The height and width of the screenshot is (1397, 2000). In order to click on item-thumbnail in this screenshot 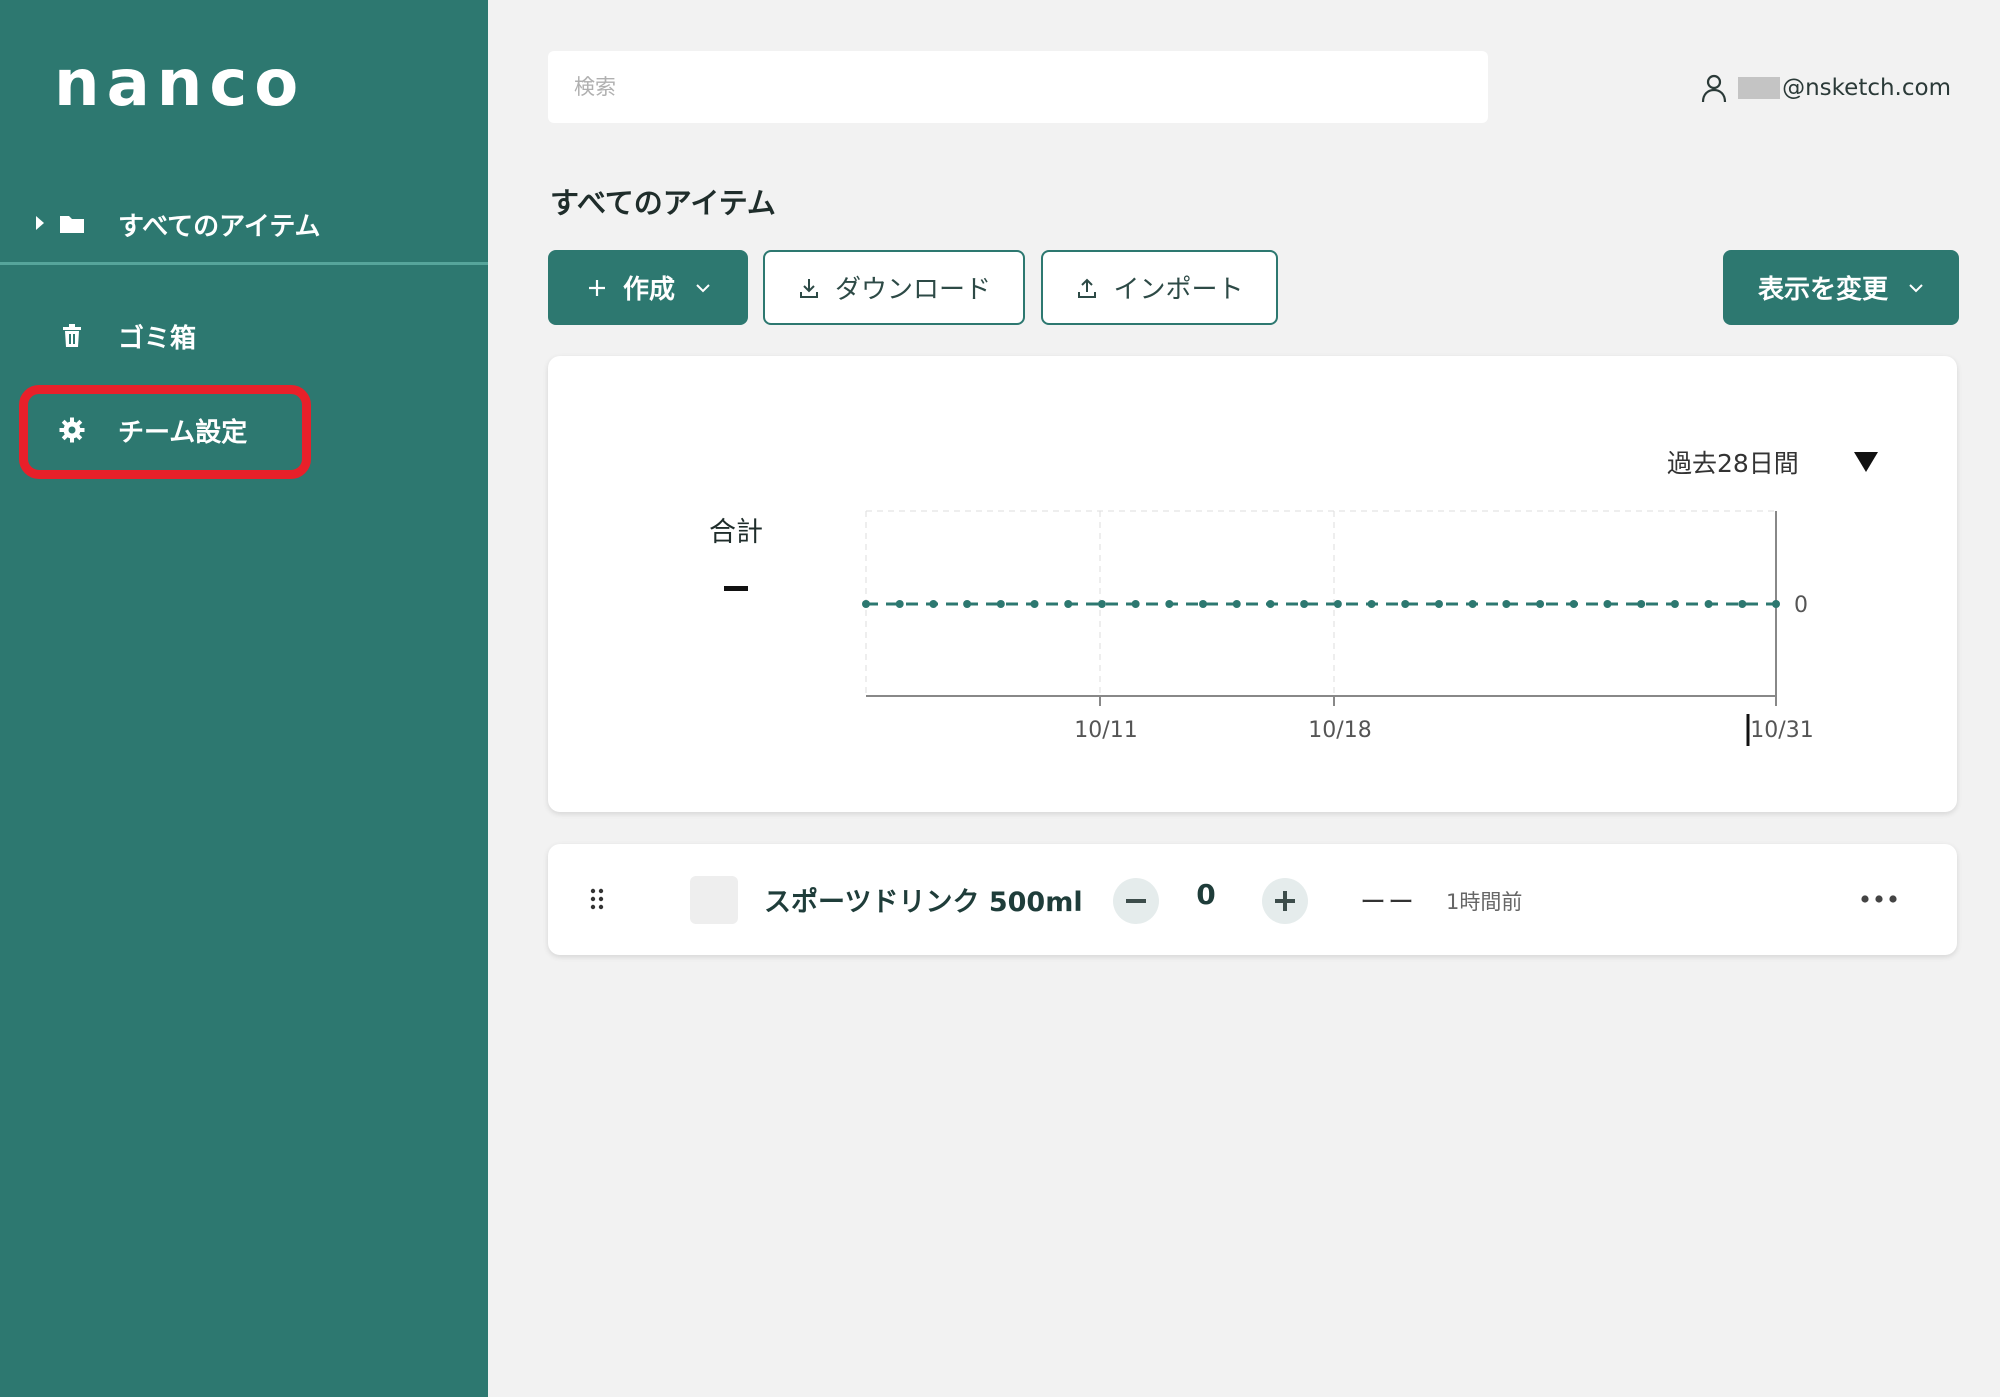, I will do `click(714, 900)`.